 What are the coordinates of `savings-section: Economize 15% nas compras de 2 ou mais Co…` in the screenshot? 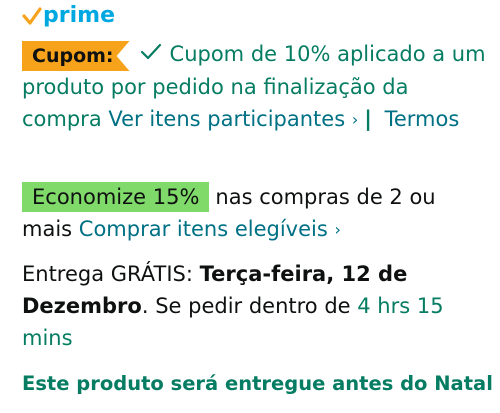 It's located at (257, 213).